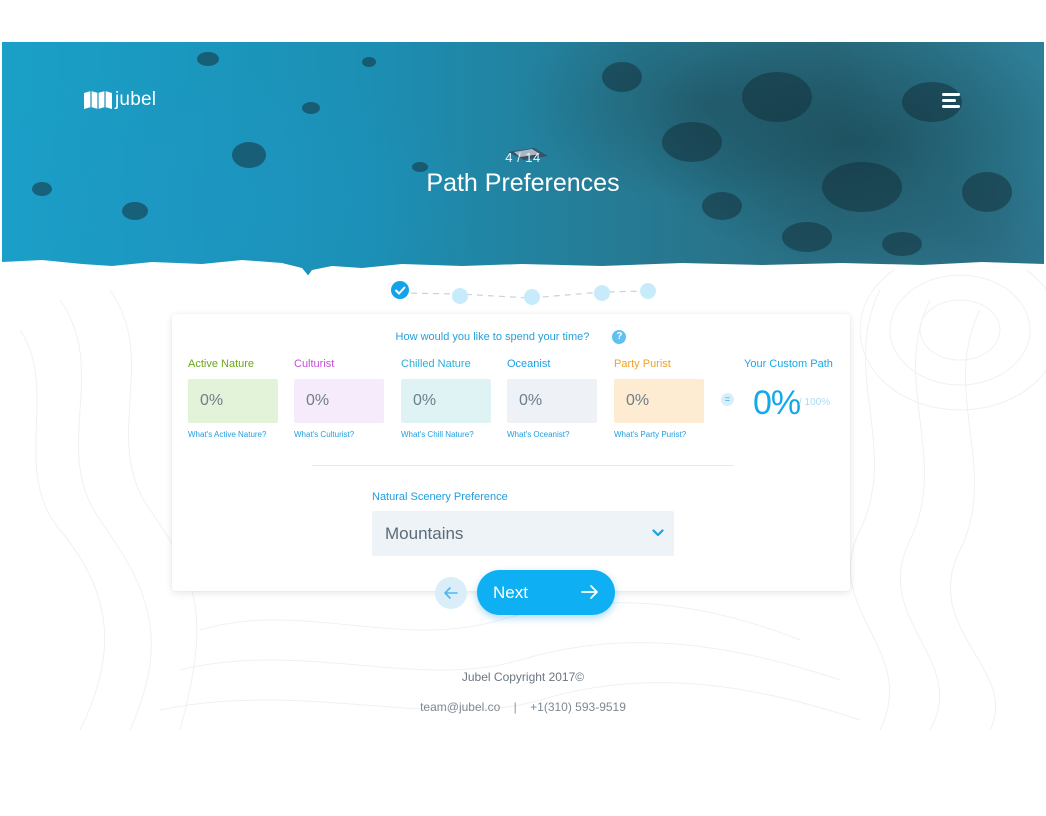  Describe the element at coordinates (815, 402) in the screenshot. I see `custom-path-max: / 100%` at that location.